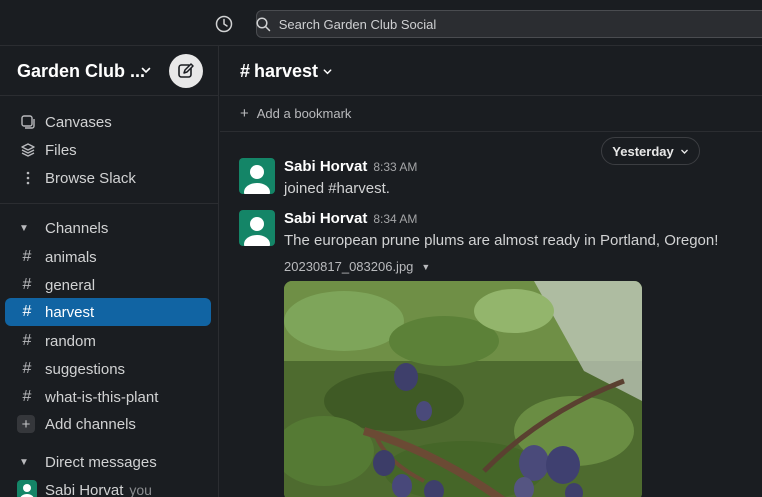 The width and height of the screenshot is (762, 497). I want to click on search-icon, so click(263, 23).